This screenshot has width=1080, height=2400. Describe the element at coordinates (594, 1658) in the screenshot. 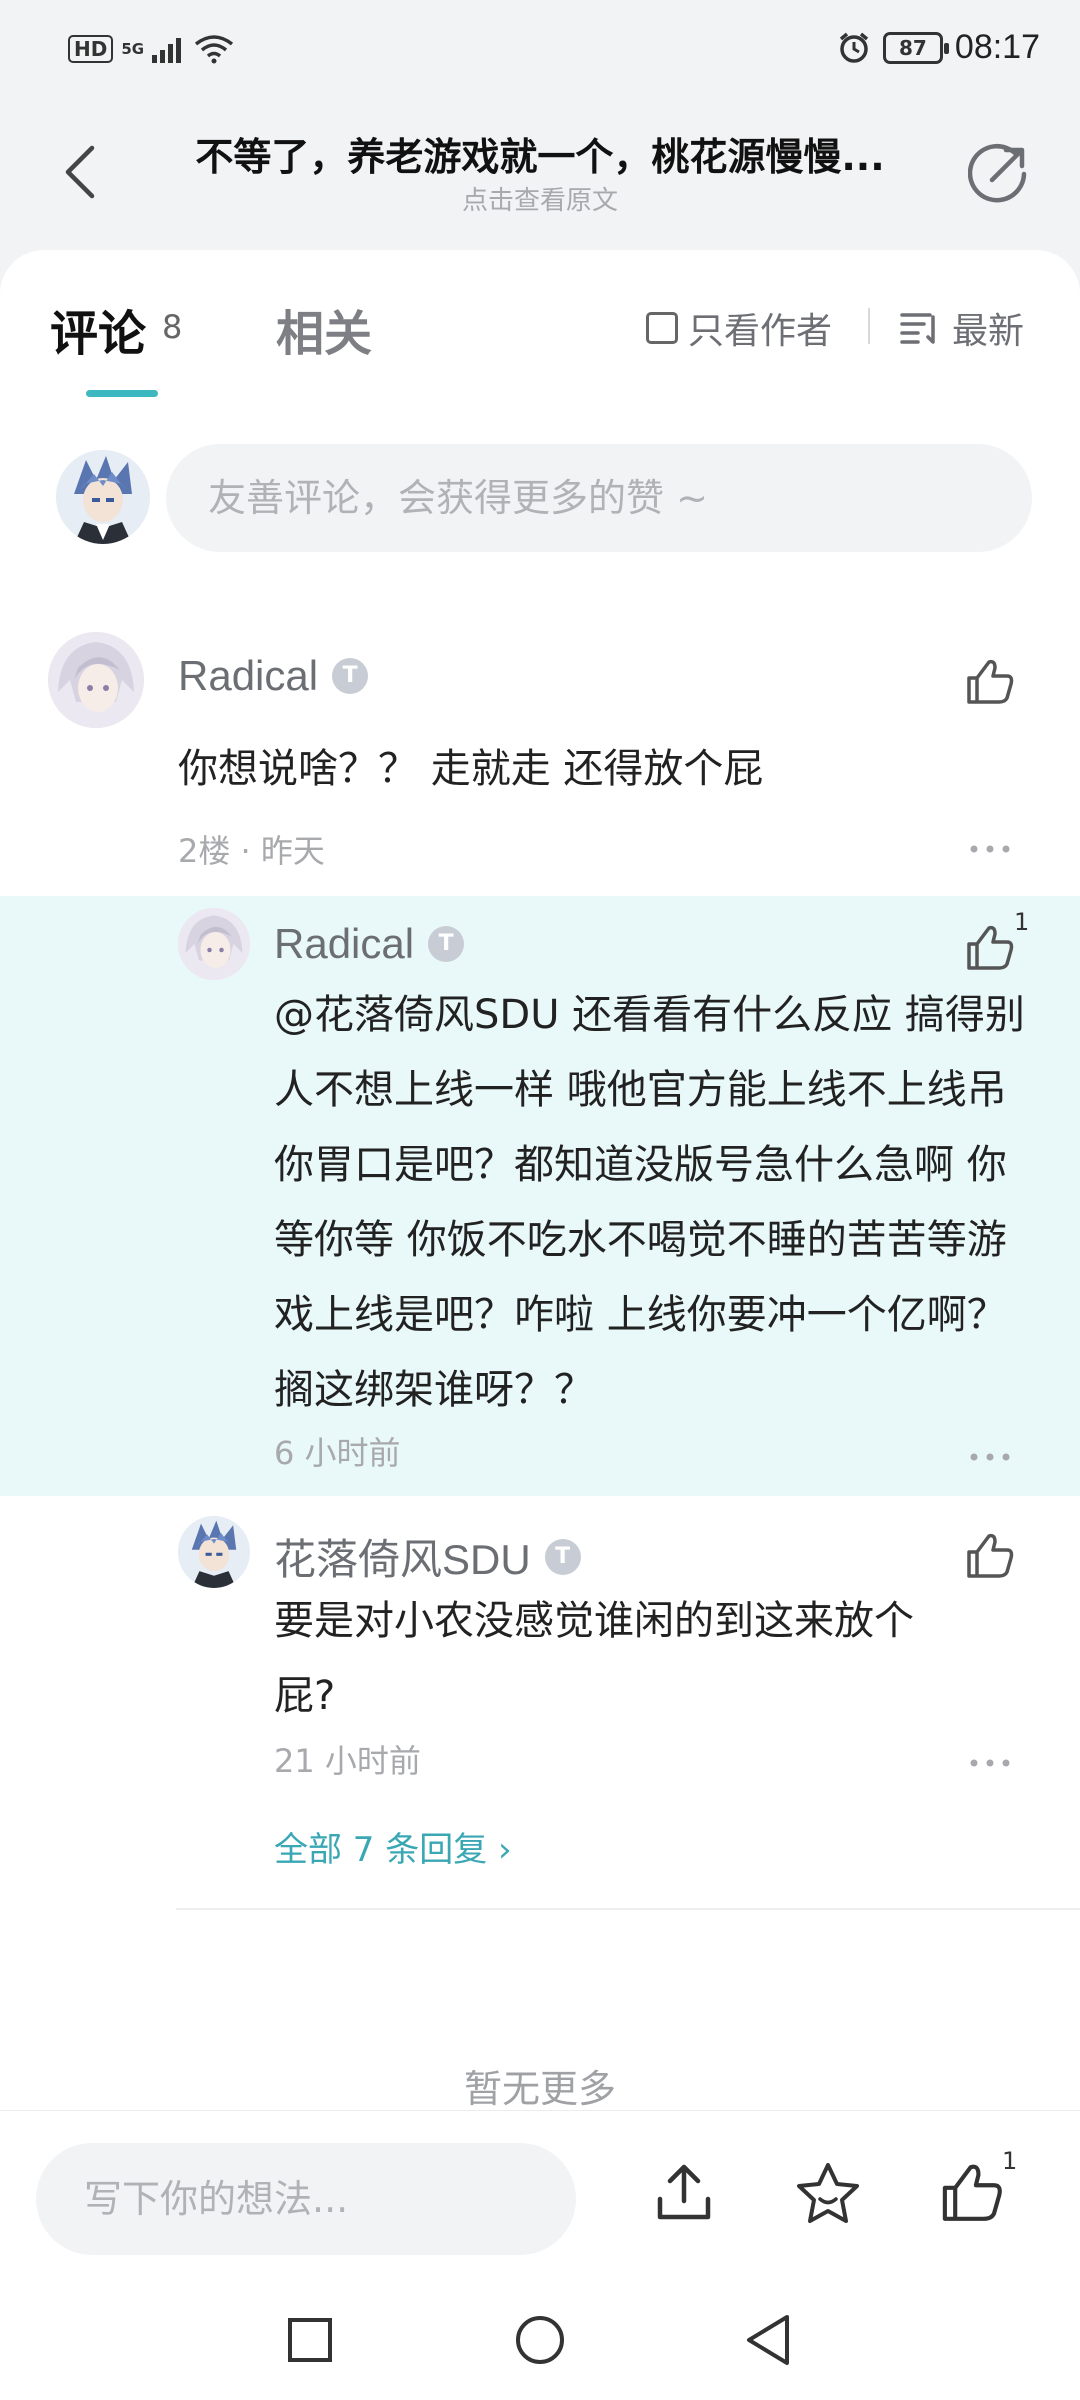

I see `reply-text: 要是对小农没感觉谁闲的到这来放个屁?` at that location.